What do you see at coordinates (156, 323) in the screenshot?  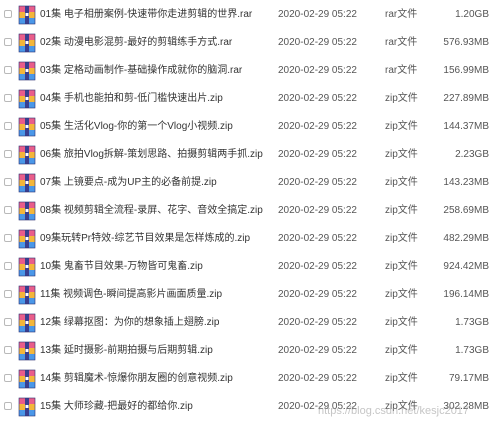 I see `file-name: 12集 绿幕抠图：为你的想象插上翅膀.zip` at bounding box center [156, 323].